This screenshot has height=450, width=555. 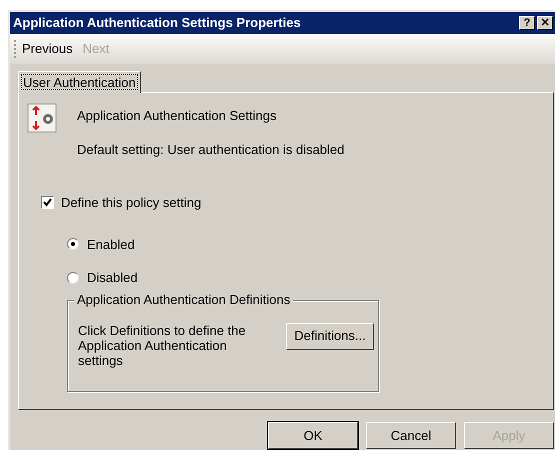 What do you see at coordinates (162, 345) in the screenshot?
I see `group-description: Click Definitions to define the Application Authentication settings` at bounding box center [162, 345].